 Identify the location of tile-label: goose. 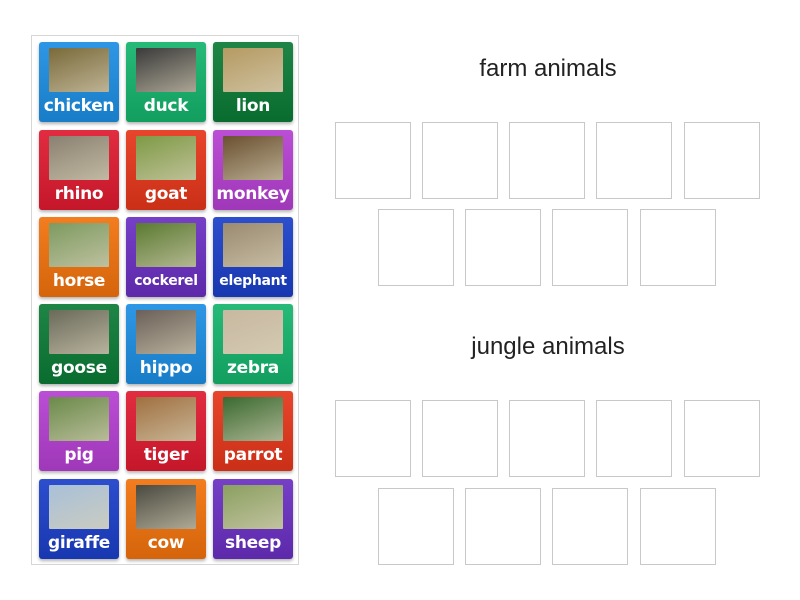
(79, 368).